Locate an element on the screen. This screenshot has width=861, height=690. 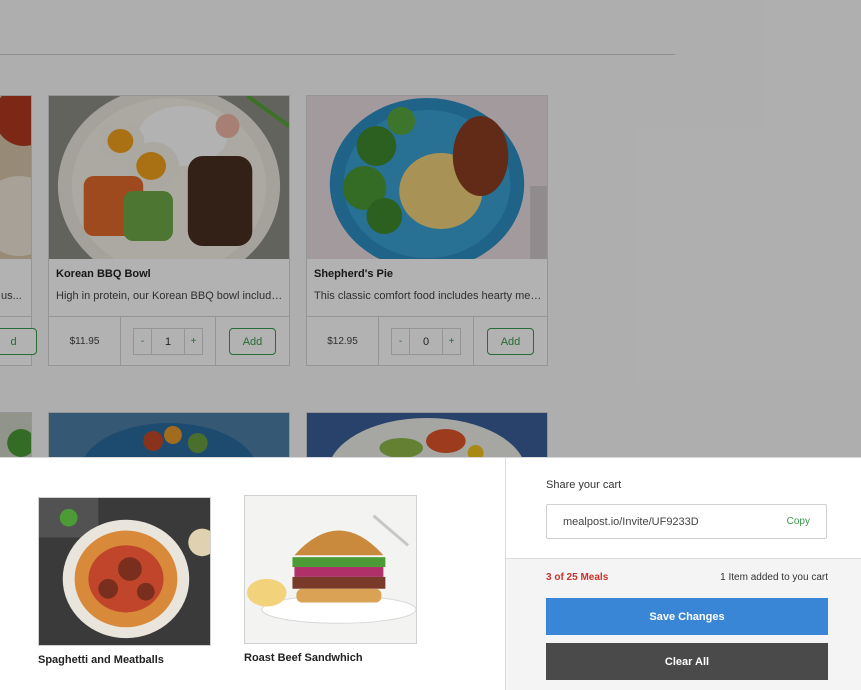
share-url: mealpost.io/Invite/UF9233D is located at coordinates (631, 522).